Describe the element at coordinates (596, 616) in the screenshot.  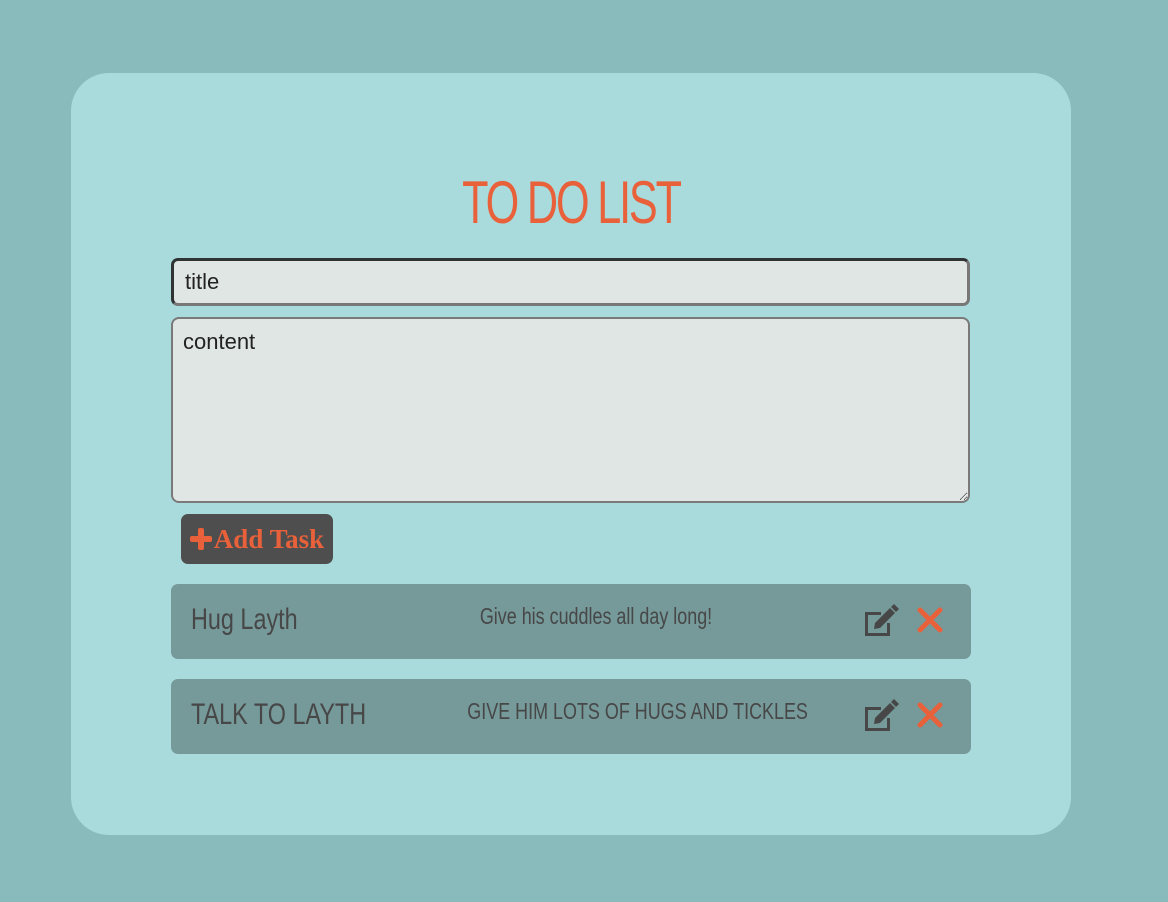
I see `task-content: Give his cuddles all day long!` at that location.